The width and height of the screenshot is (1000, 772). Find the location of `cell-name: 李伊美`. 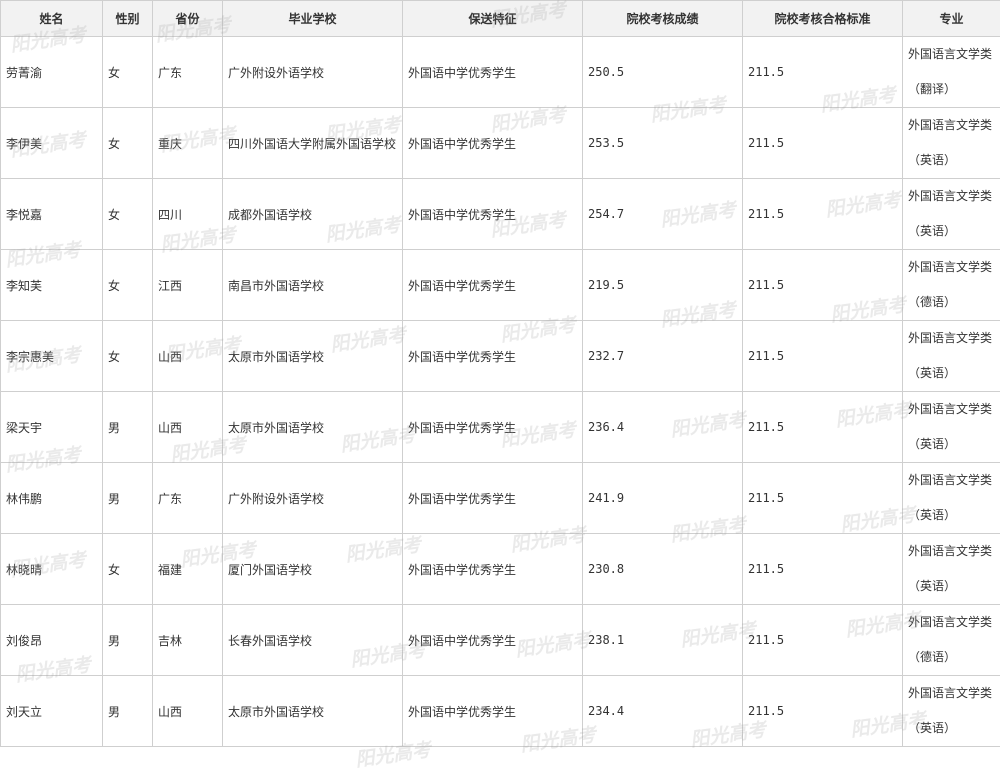

cell-name: 李伊美 is located at coordinates (52, 143).